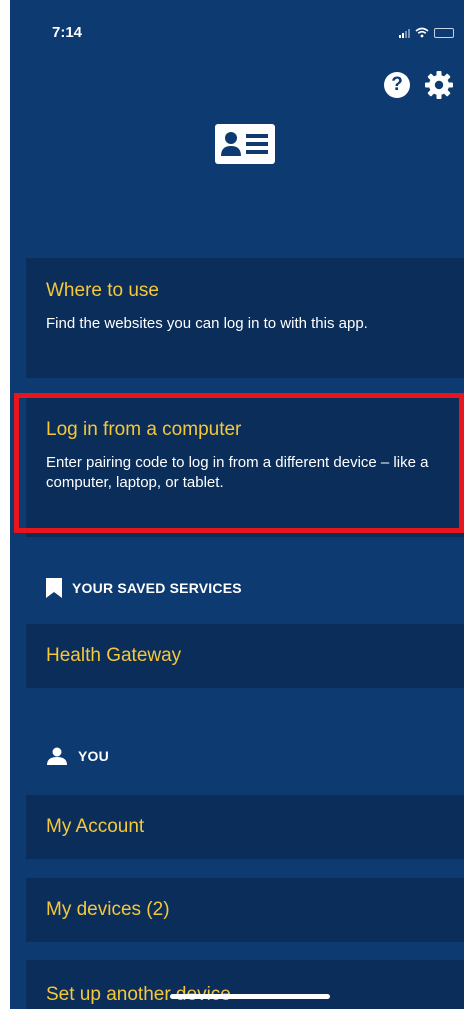 The height and width of the screenshot is (1009, 464). Describe the element at coordinates (245, 144) in the screenshot. I see `id-card-icon` at that location.